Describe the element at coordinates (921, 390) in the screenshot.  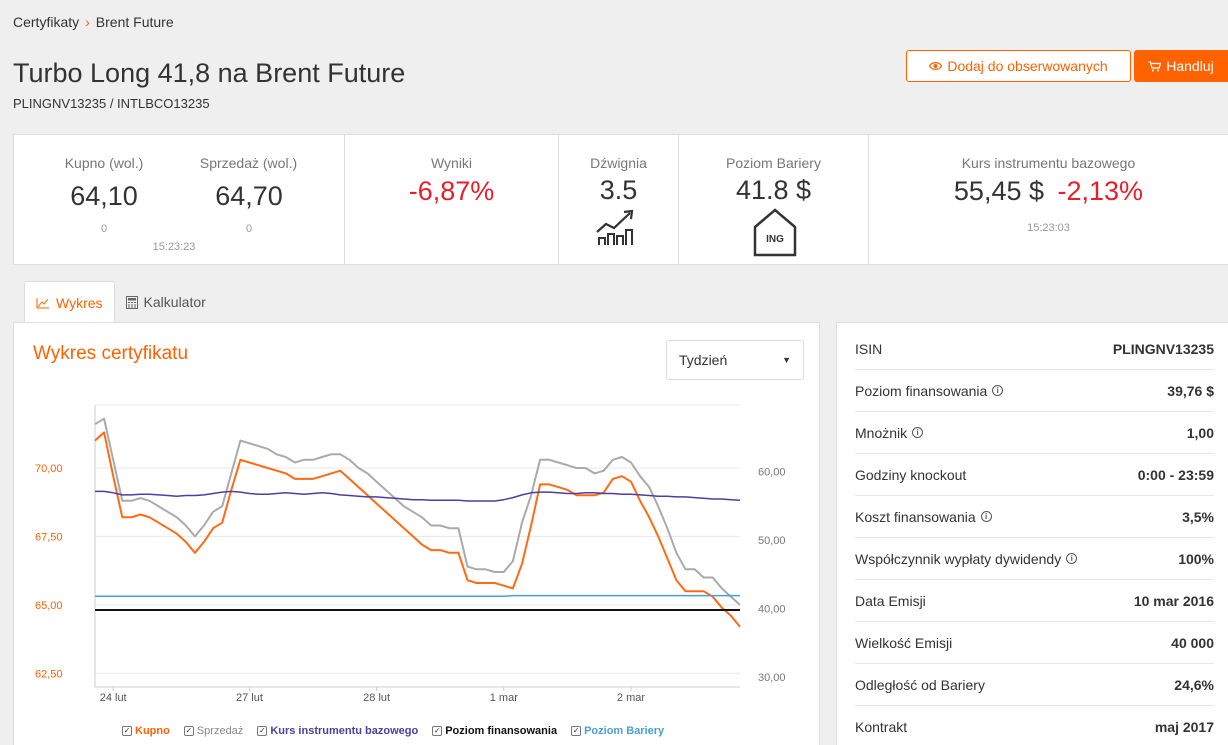
I see `info-label-text: Poziom finansowania` at that location.